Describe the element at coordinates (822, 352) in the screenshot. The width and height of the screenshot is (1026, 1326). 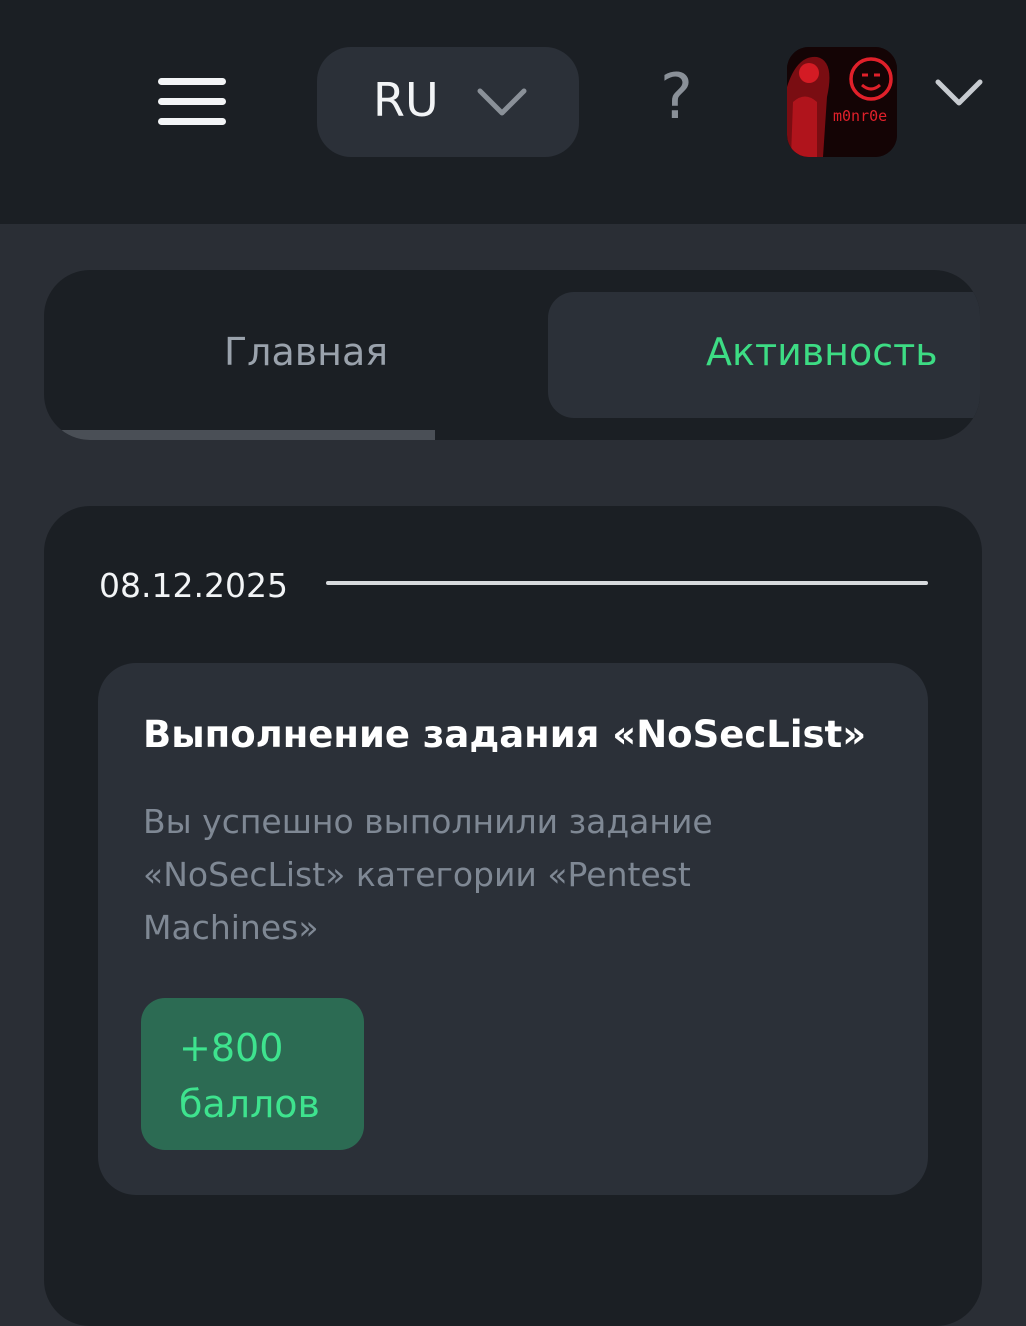
I see `tab-activity-label: Активность` at that location.